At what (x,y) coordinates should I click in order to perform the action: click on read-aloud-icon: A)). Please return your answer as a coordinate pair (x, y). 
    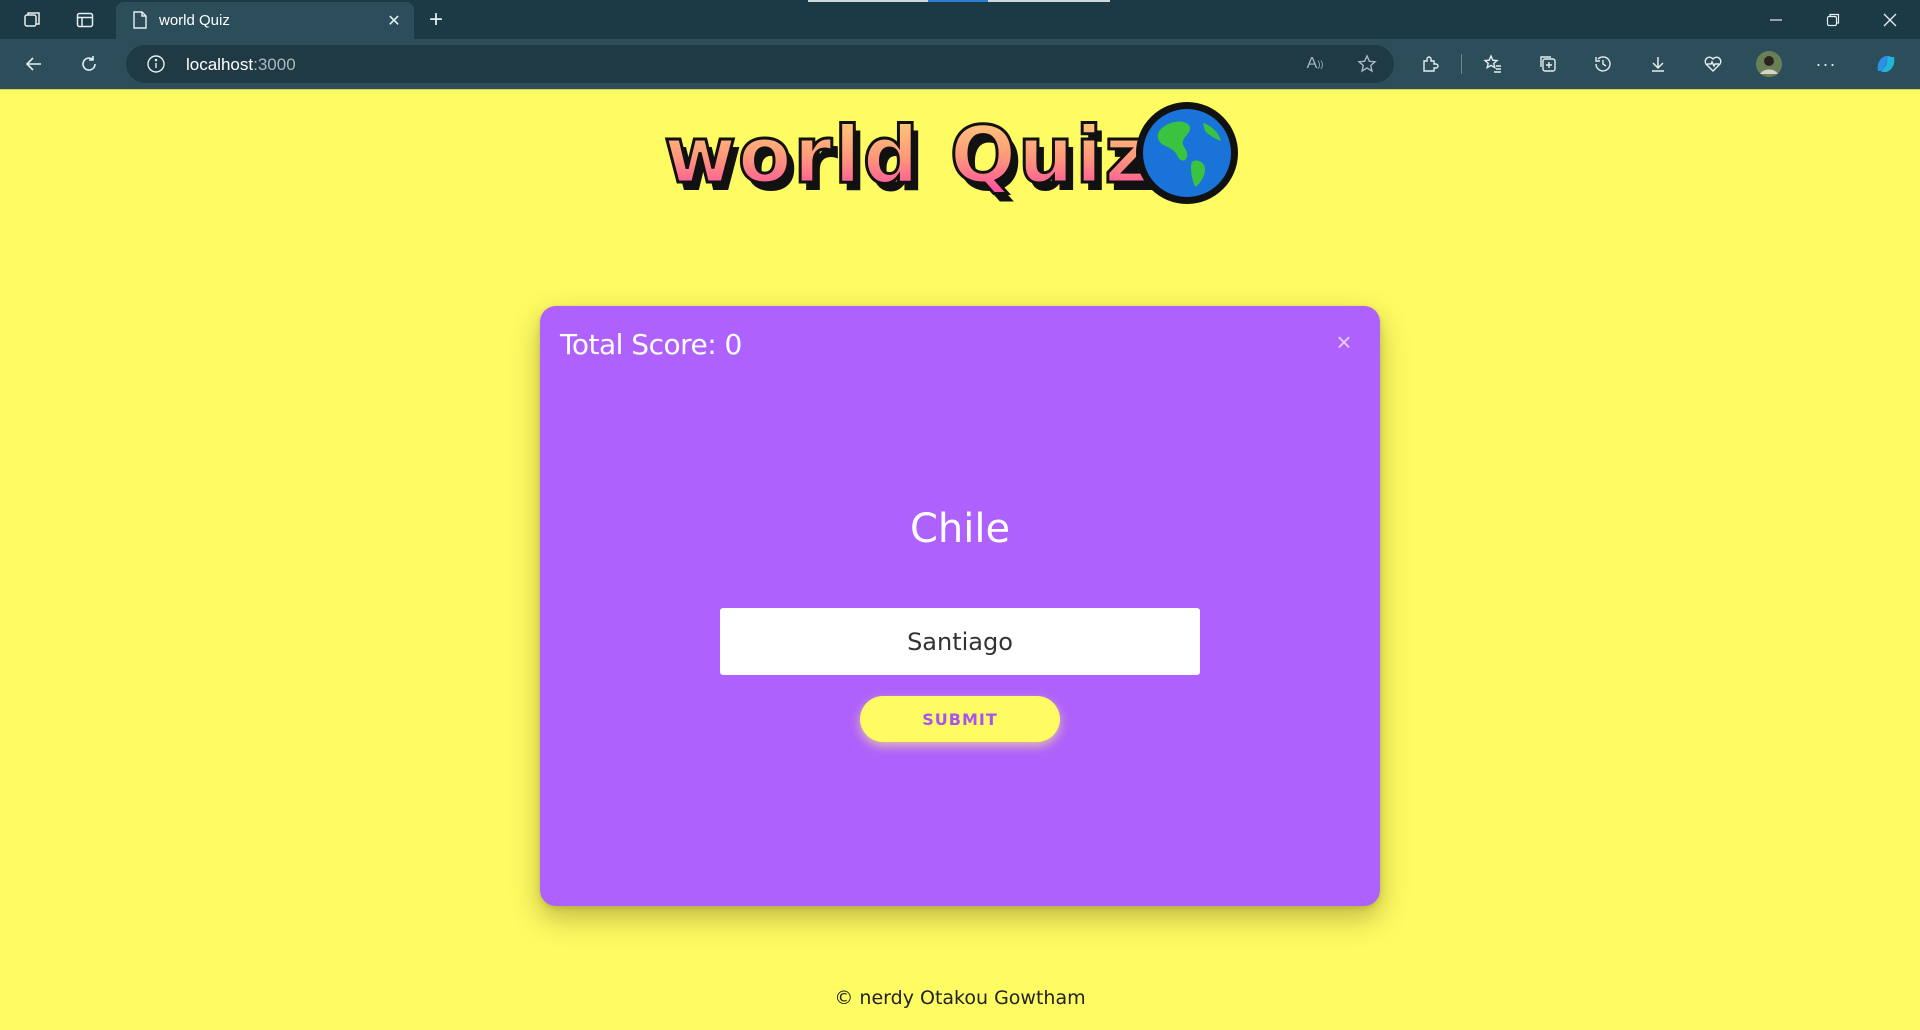
    Looking at the image, I should click on (1315, 64).